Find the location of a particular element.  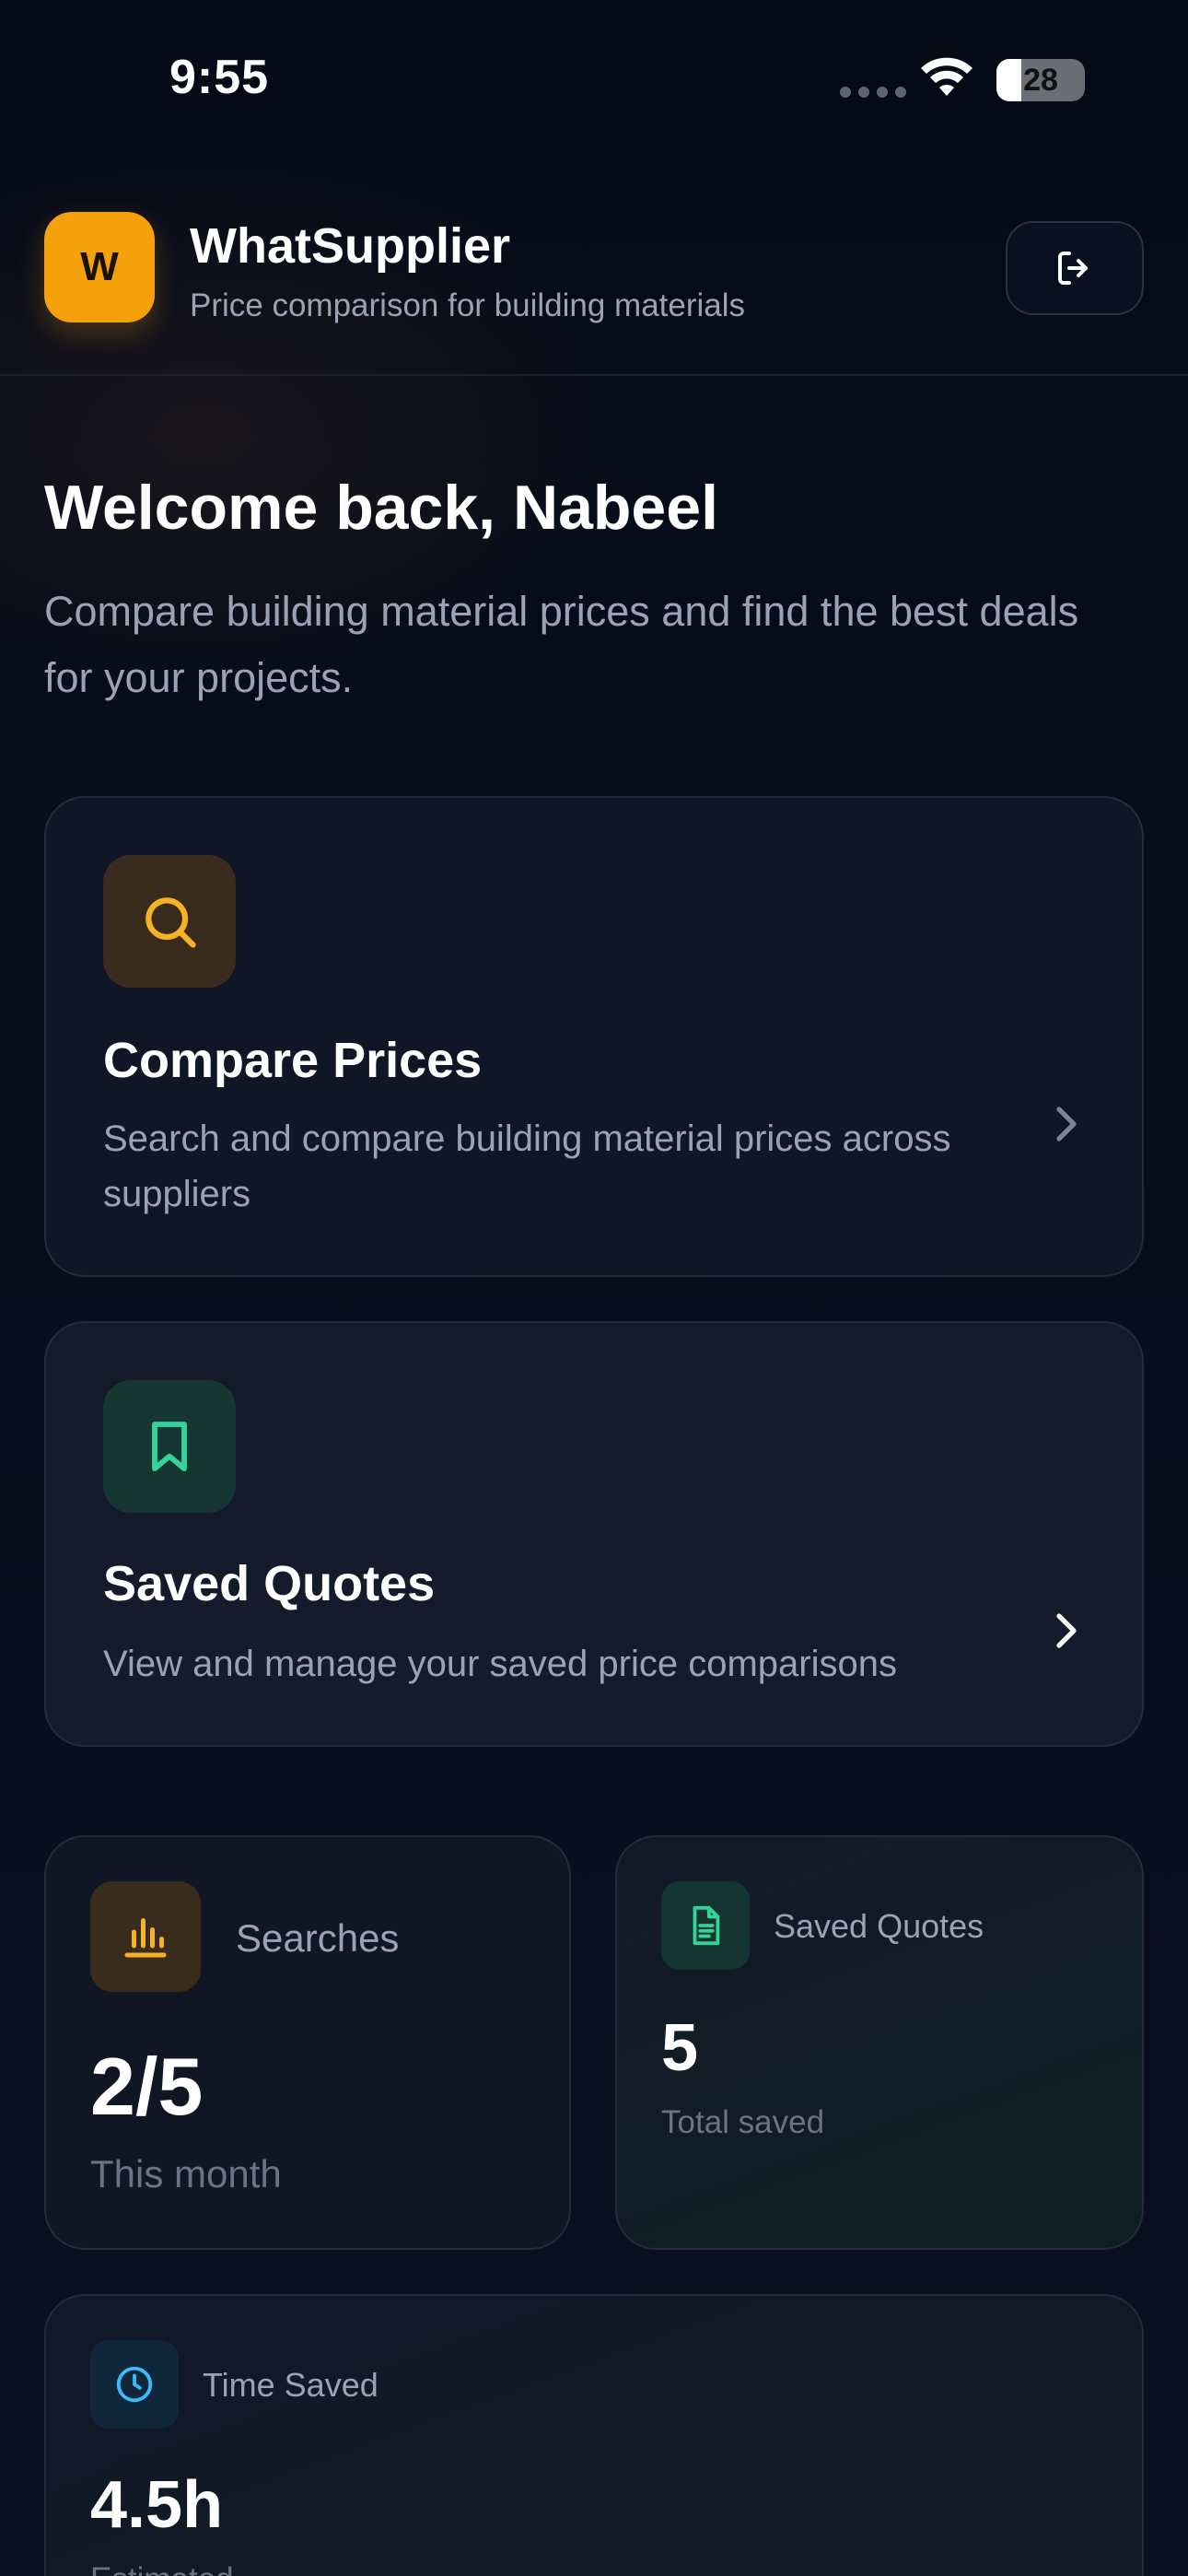

bar-chart-icon is located at coordinates (145, 1938).